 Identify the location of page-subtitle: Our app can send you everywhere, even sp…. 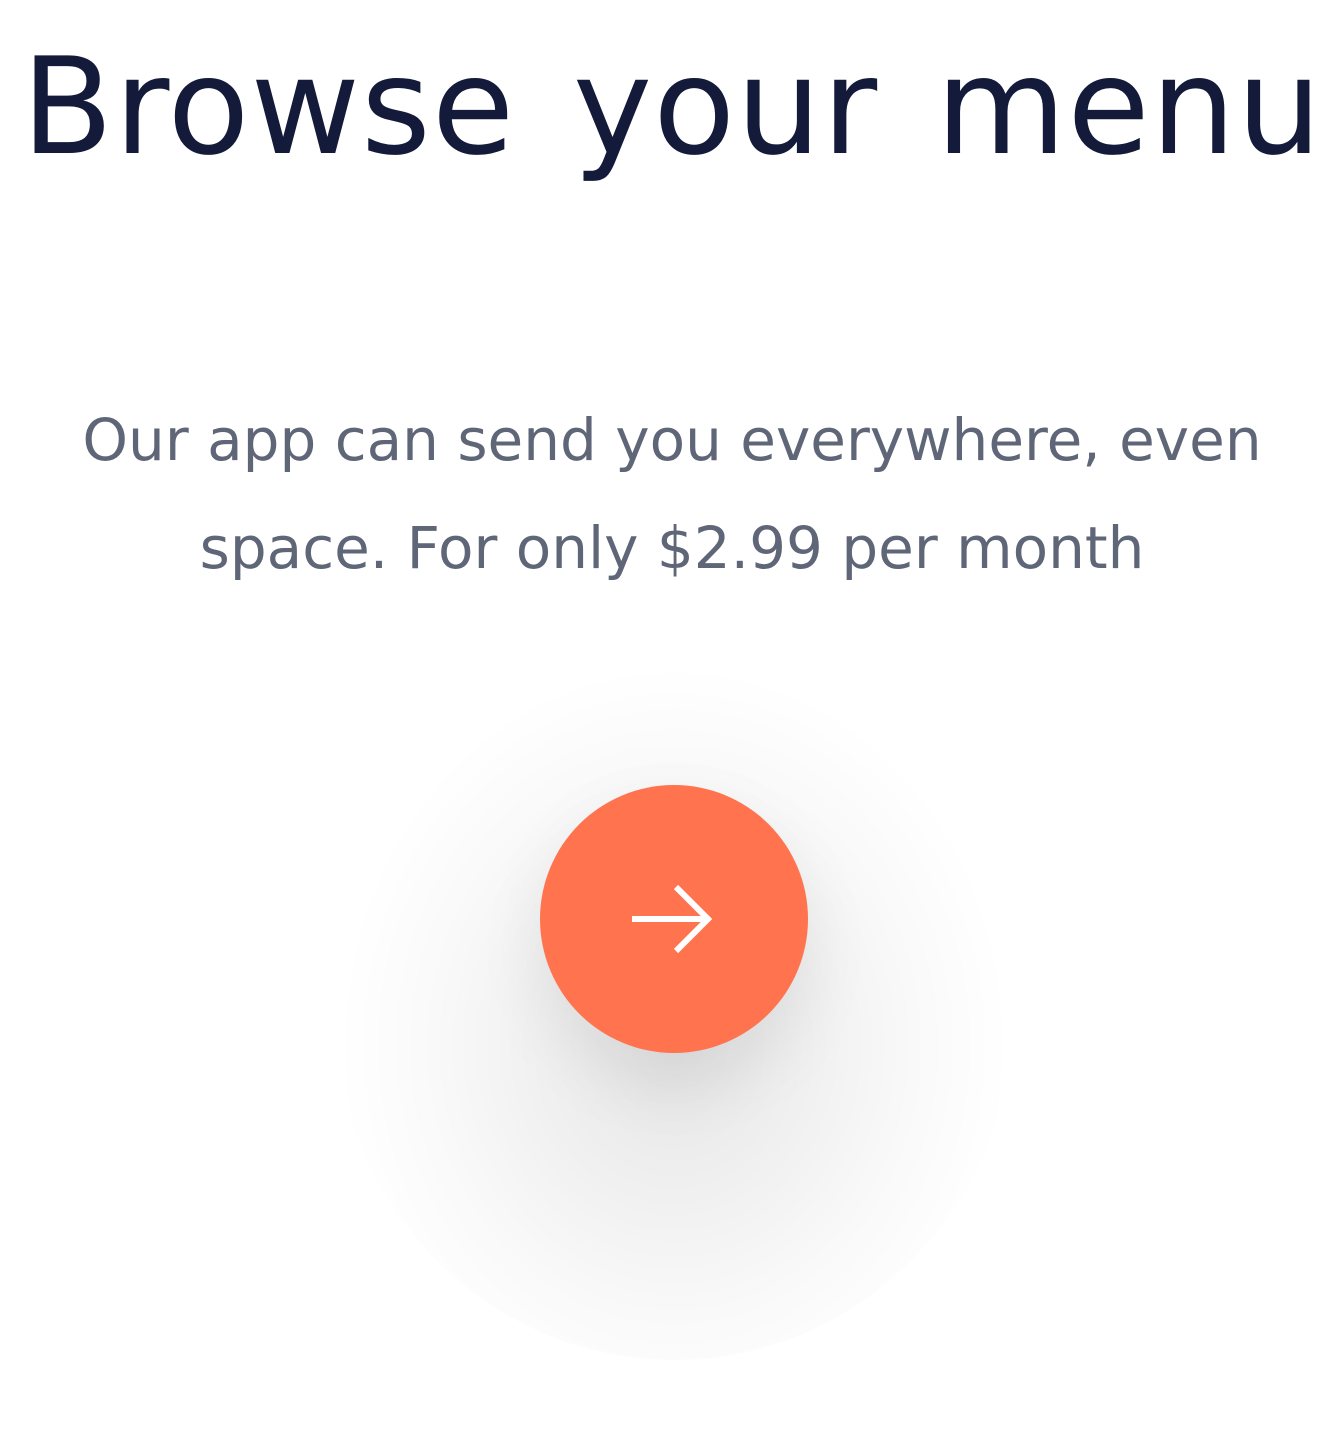
(672, 494).